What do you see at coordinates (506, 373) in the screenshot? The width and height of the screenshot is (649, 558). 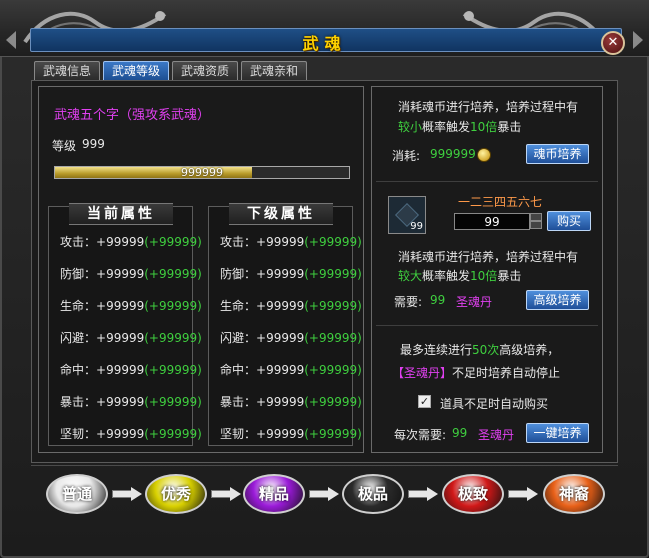 I see `auto-train-stop-note: 不足时培养自动停止` at bounding box center [506, 373].